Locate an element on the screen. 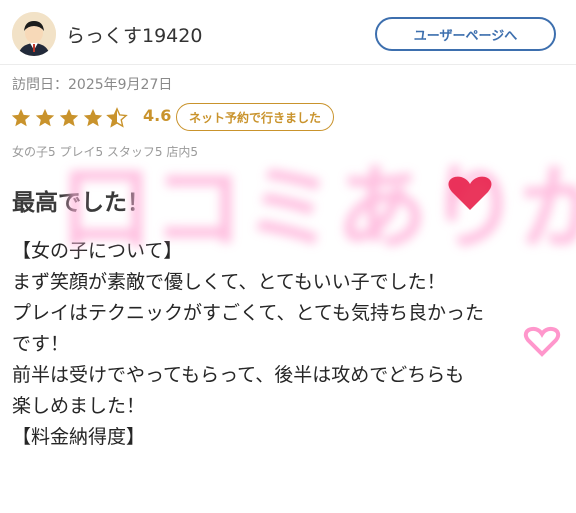 Image resolution: width=576 pixels, height=513 pixels. star-rating is located at coordinates (69, 118).